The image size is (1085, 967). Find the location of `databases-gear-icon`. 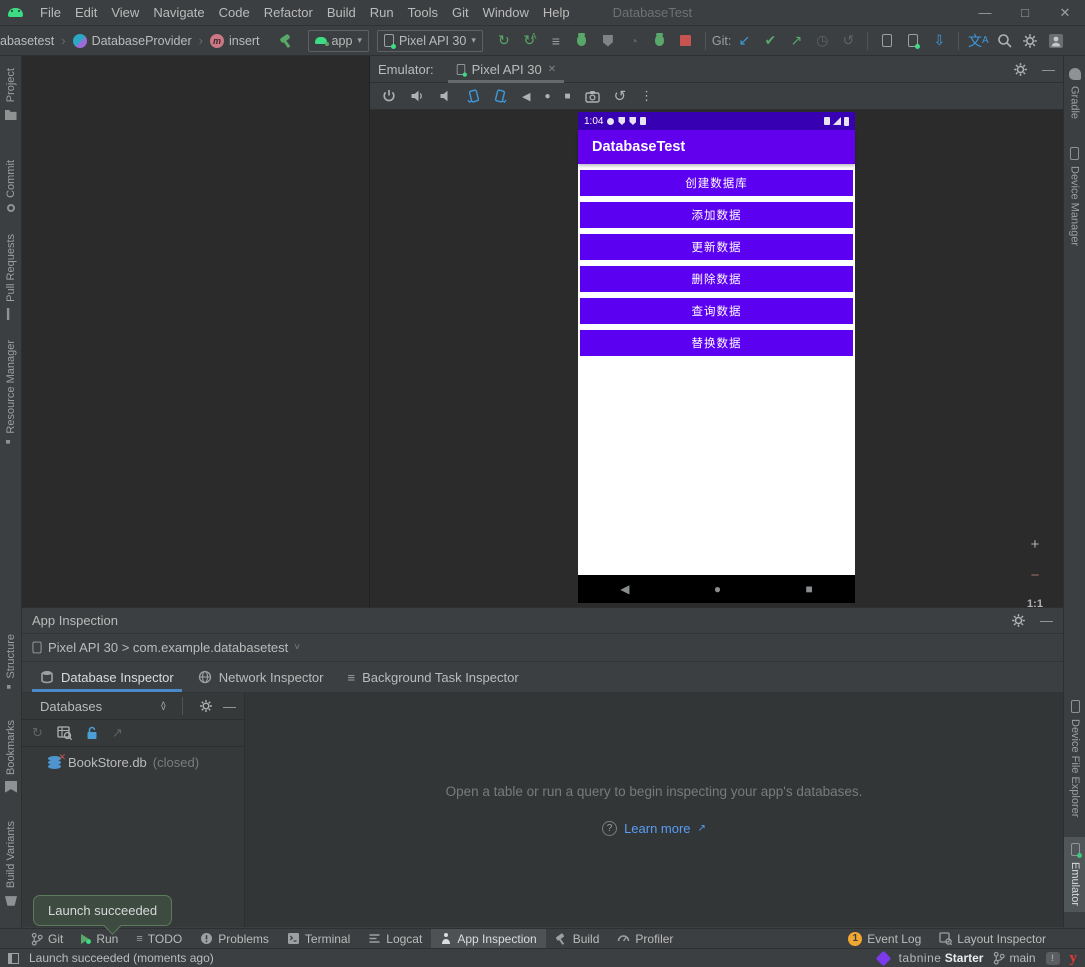

databases-gear-icon is located at coordinates (206, 706).